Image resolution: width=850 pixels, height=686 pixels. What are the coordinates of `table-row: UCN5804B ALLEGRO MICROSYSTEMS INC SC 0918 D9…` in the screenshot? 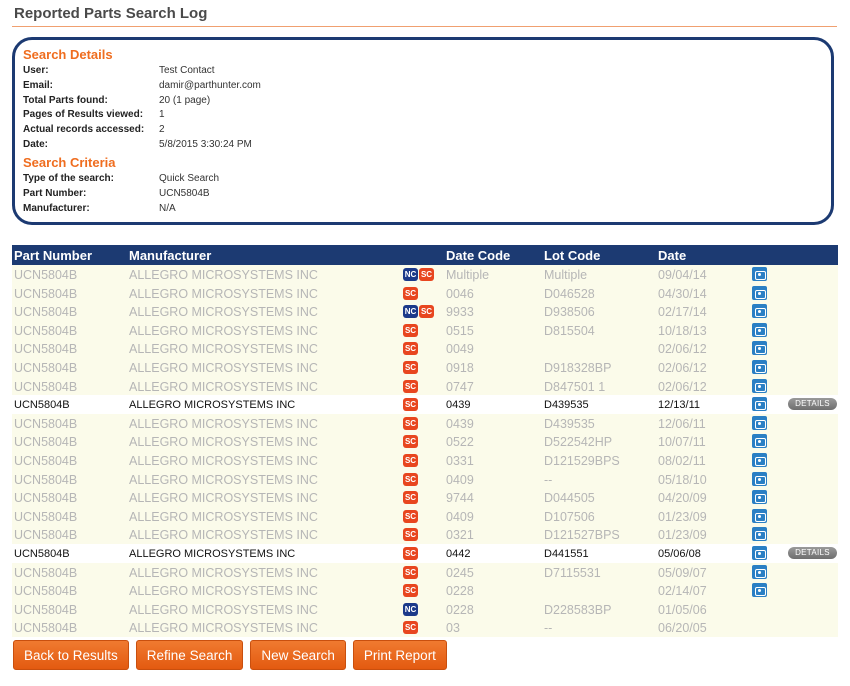 It's located at (425, 367).